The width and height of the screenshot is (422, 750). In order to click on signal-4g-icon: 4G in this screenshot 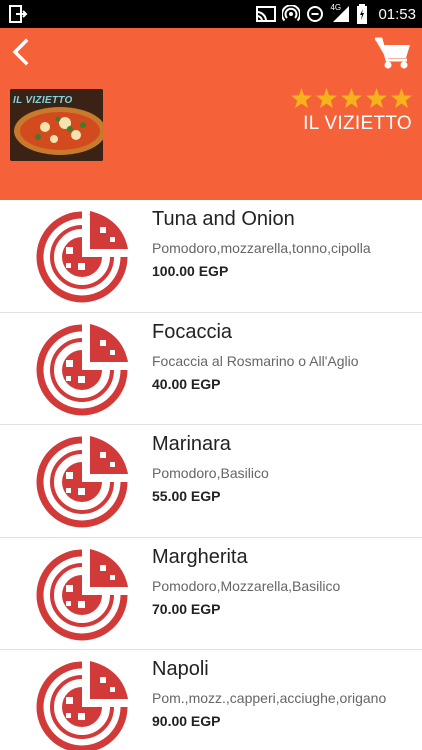, I will do `click(340, 13)`.